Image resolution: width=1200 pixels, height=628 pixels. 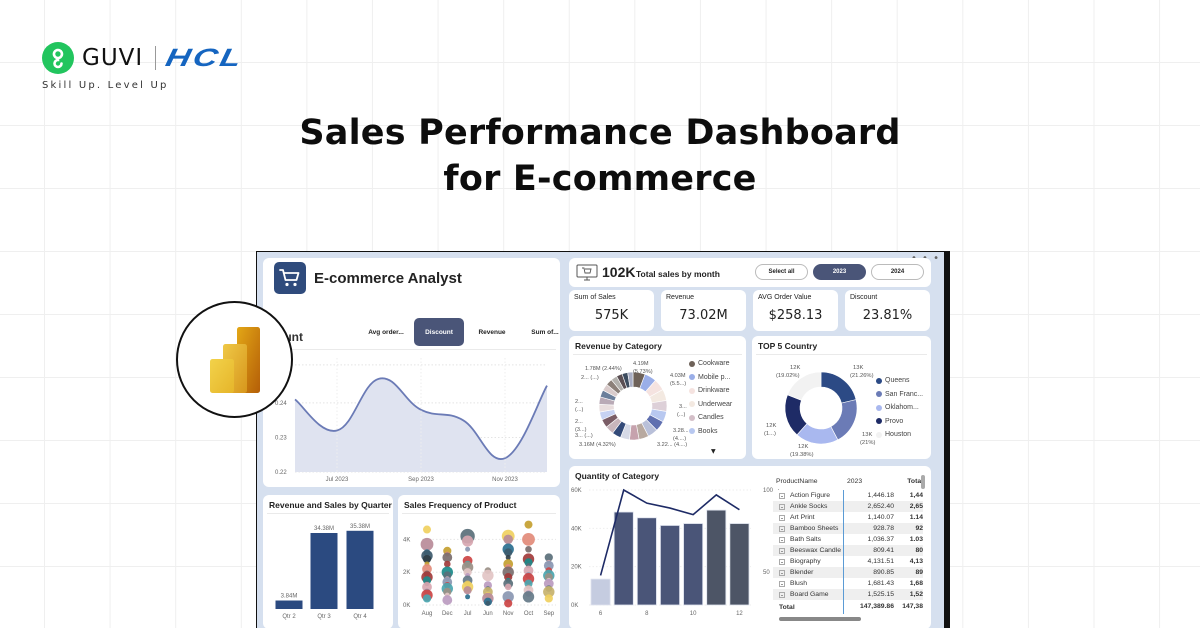 I want to click on table-row: Bath Salts 1,036.37 1.03, so click(x=848, y=539).